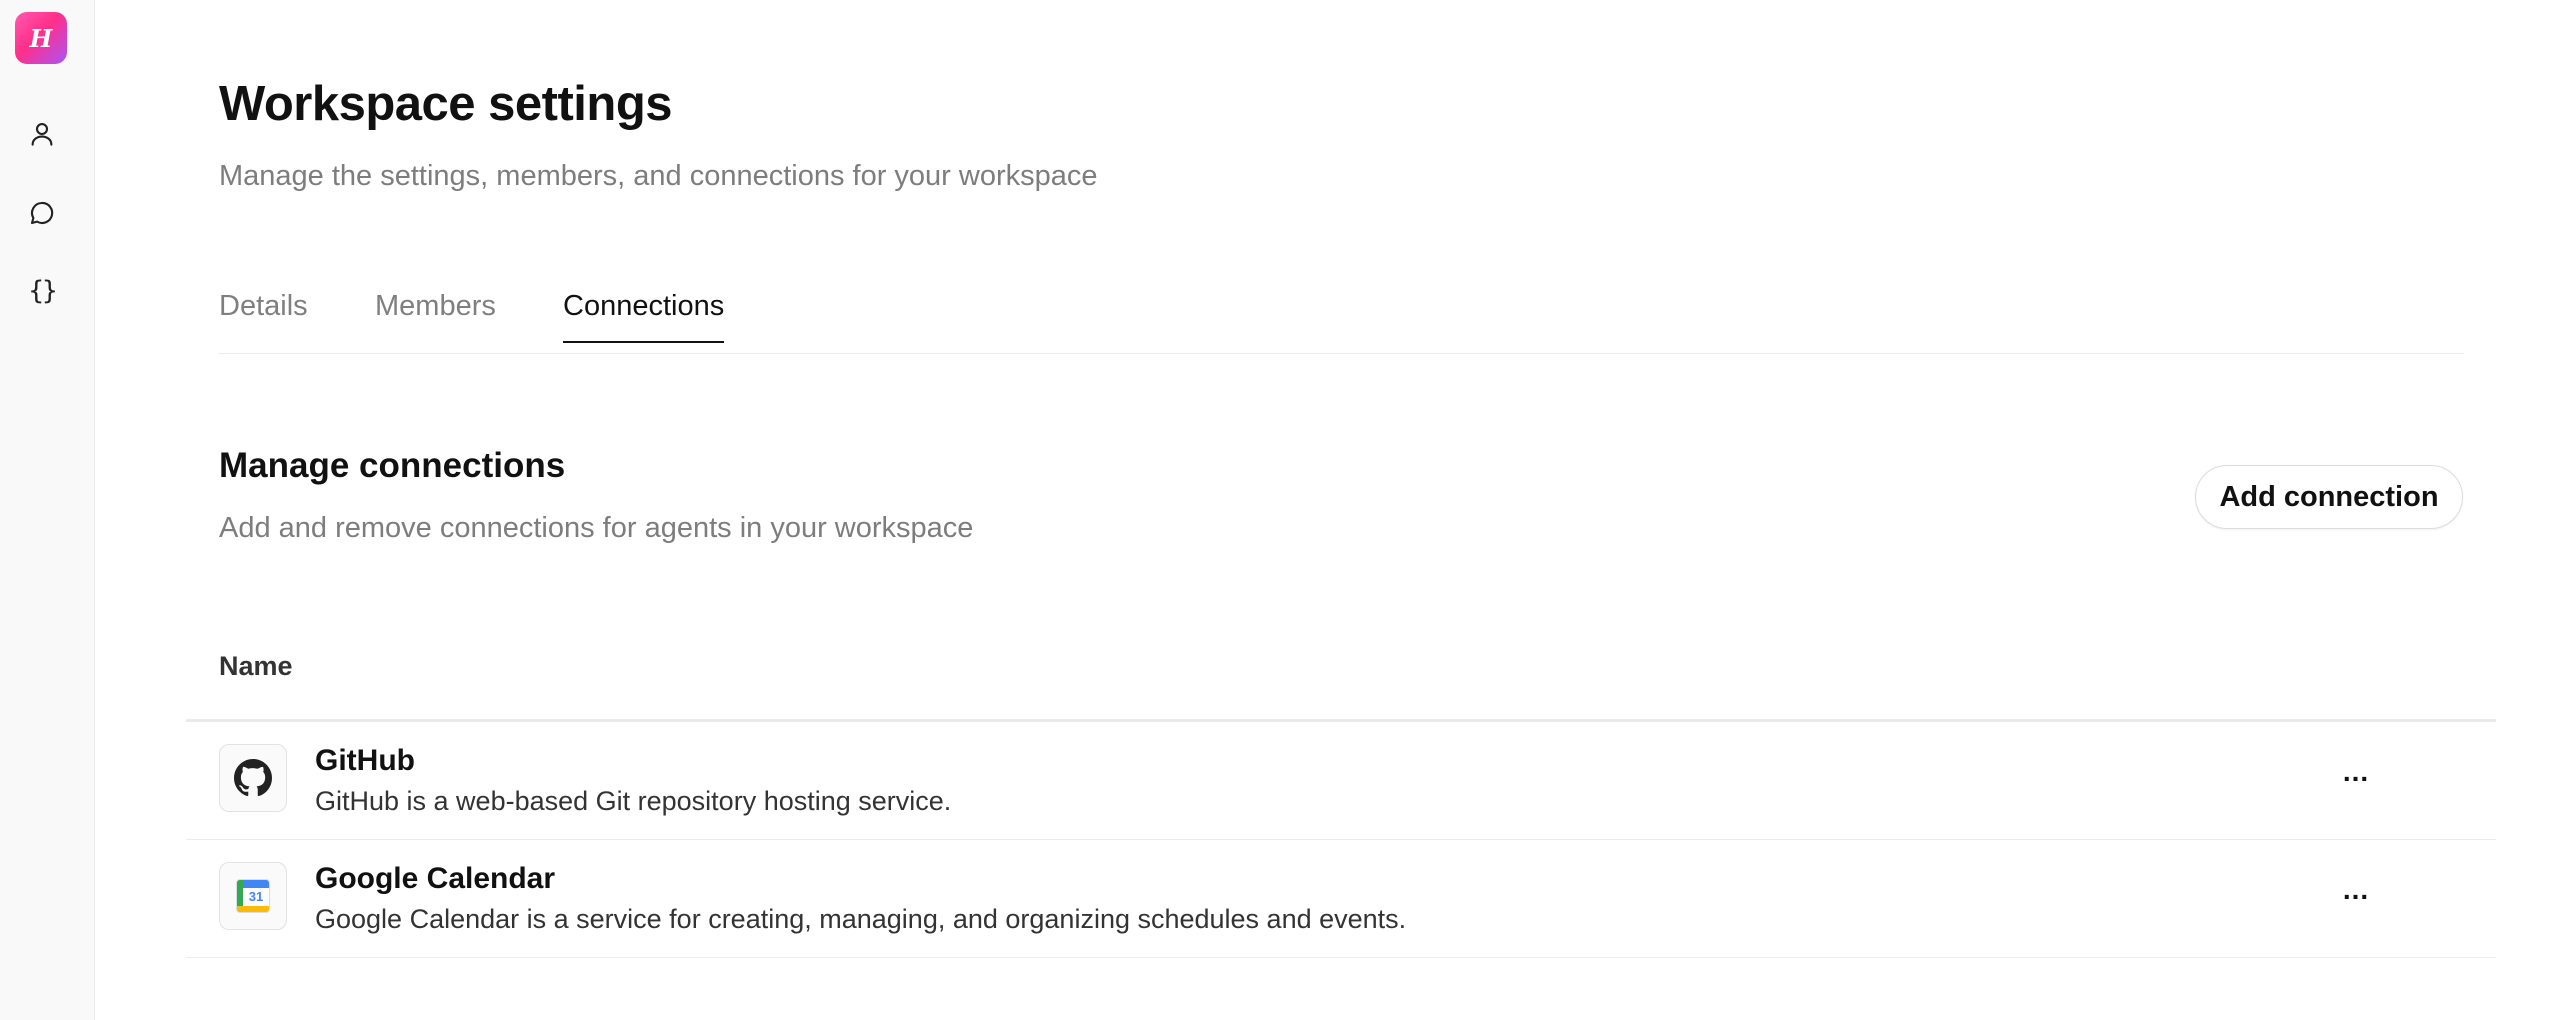 This screenshot has width=2572, height=1020. I want to click on tab-connections: Connections, so click(644, 316).